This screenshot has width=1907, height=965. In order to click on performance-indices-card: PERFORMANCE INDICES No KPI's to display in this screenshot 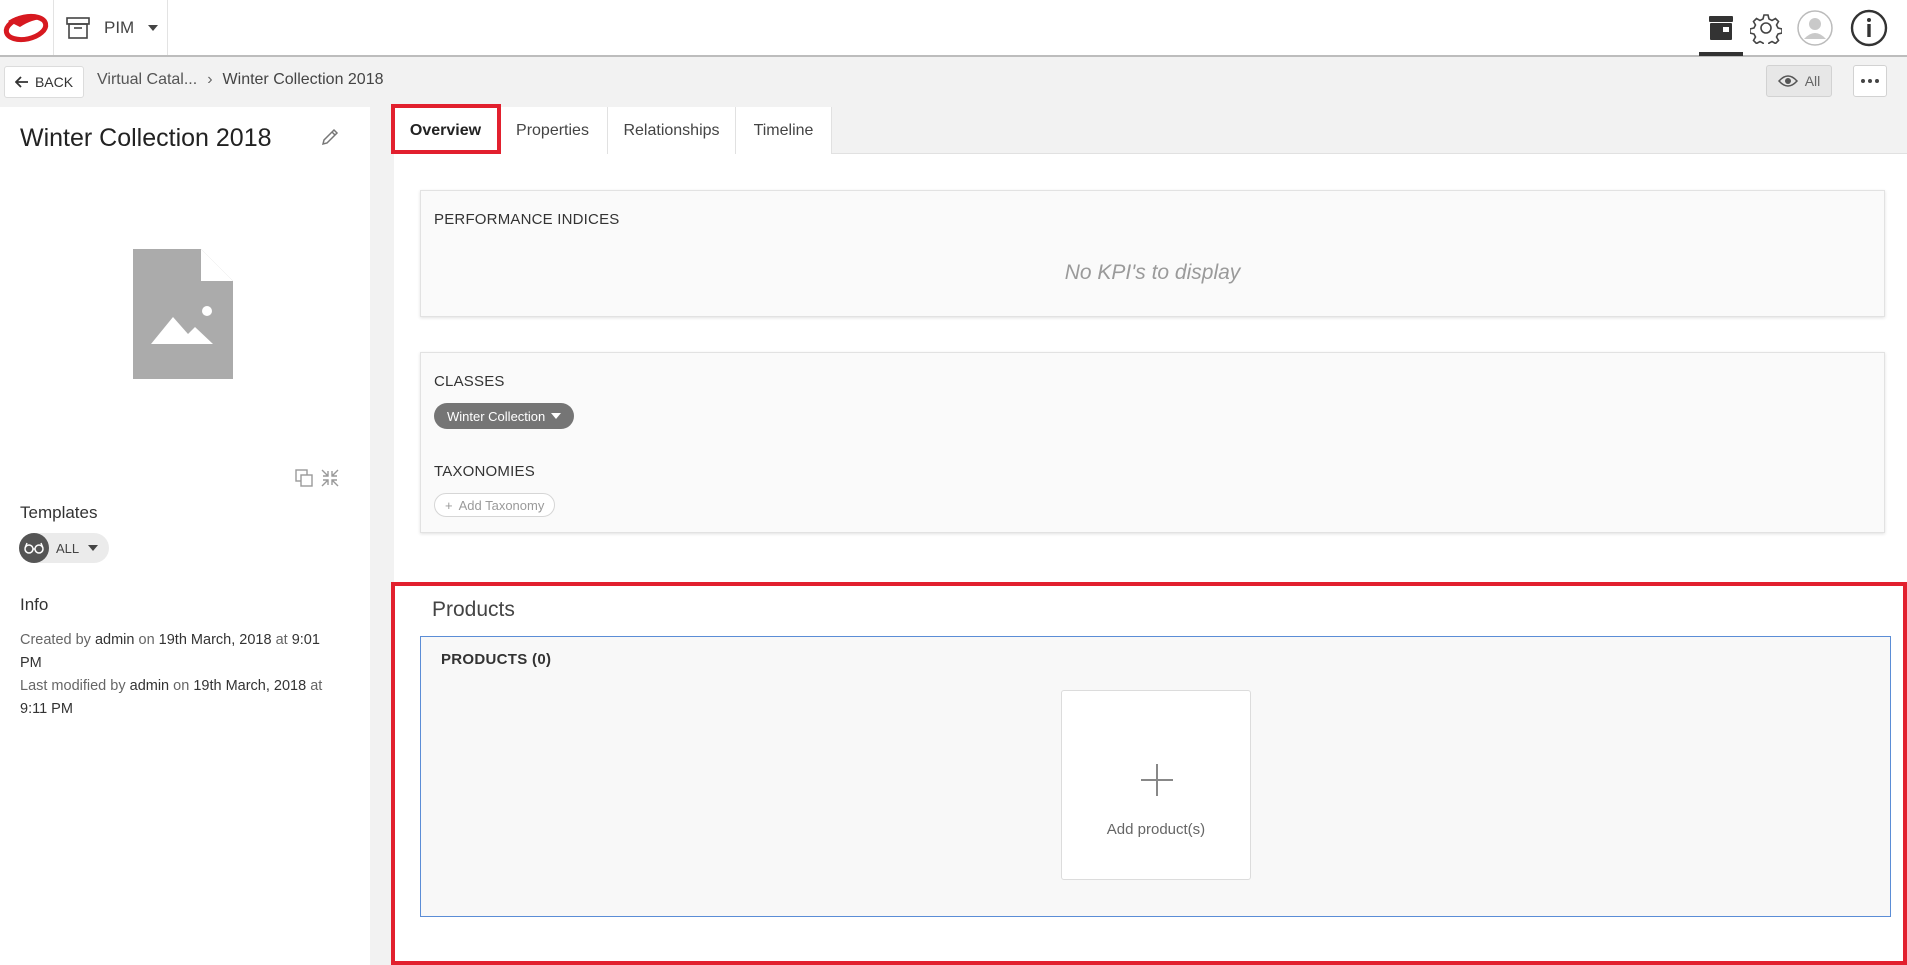, I will do `click(1152, 253)`.